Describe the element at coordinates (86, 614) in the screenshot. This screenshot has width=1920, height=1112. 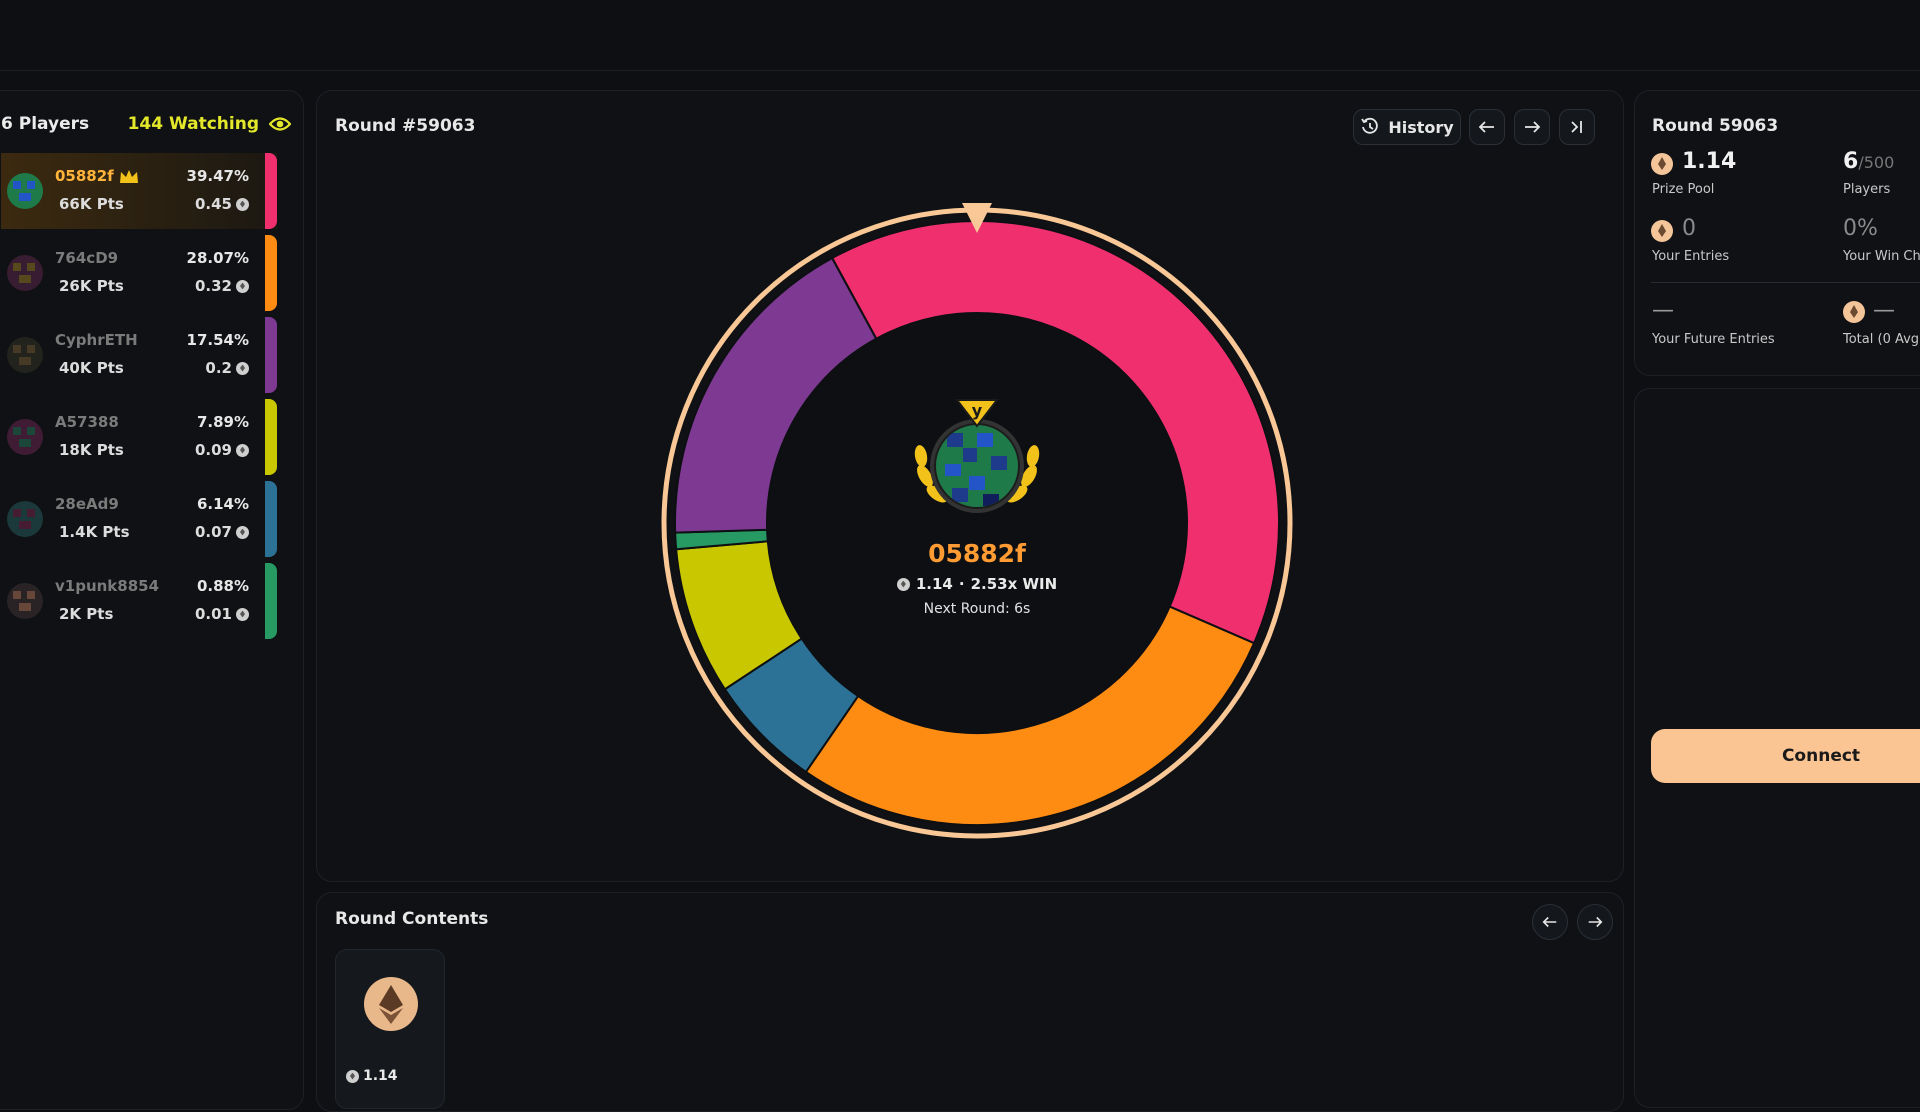
I see `player-points: 2K Pts` at that location.